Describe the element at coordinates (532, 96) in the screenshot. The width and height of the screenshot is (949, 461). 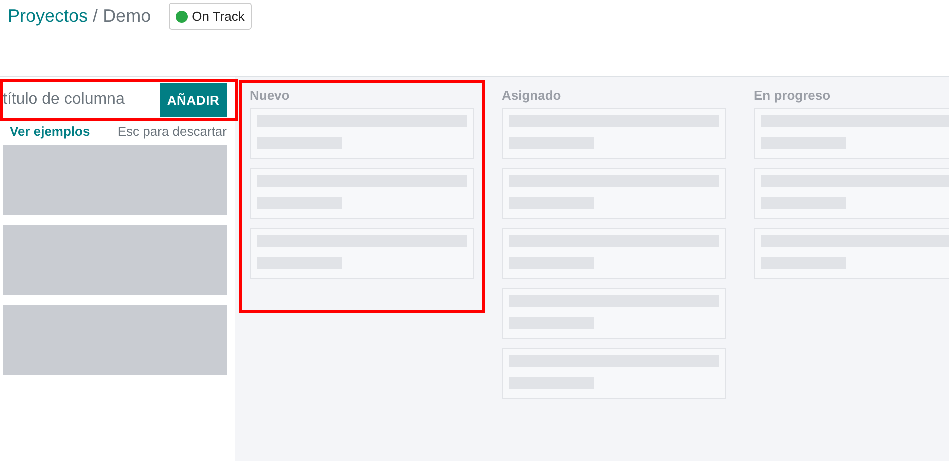
I see `column-title: Asignado` at that location.